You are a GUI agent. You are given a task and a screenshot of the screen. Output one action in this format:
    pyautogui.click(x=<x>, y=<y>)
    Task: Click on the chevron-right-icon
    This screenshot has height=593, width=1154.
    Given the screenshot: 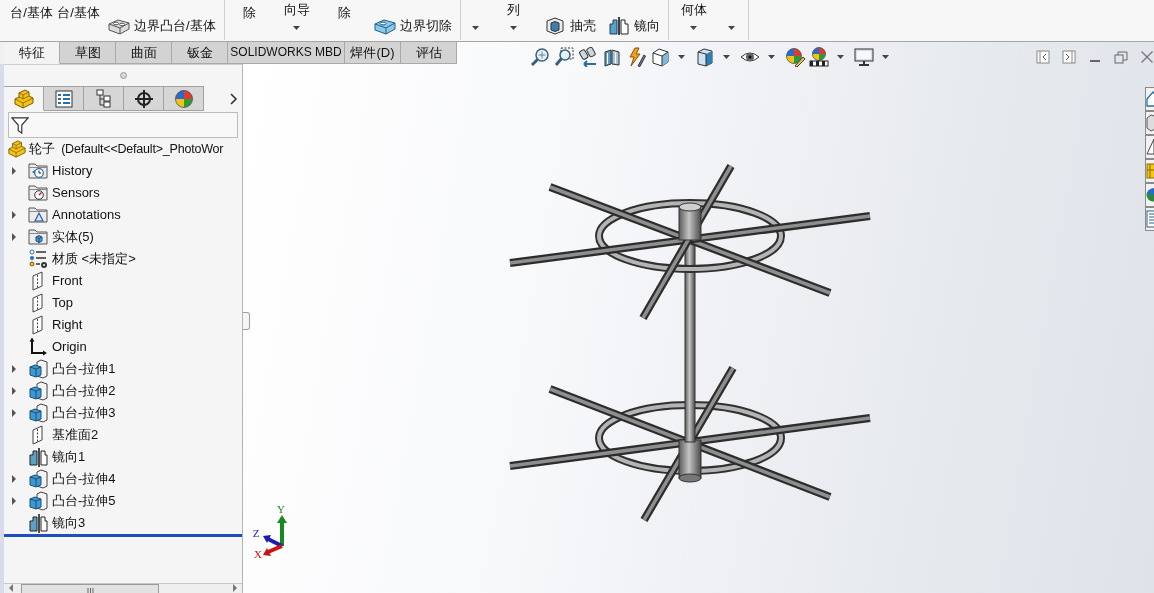 What is the action you would take?
    pyautogui.click(x=233, y=98)
    